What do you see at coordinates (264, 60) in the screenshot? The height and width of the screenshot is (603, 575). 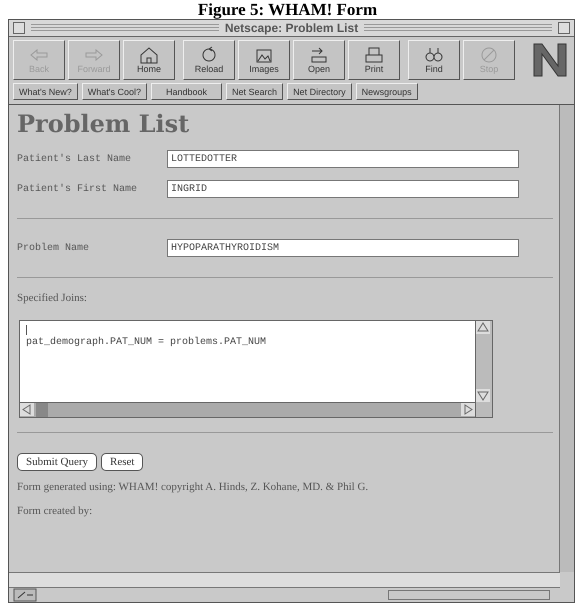 I see `toolbar-button: Images` at bounding box center [264, 60].